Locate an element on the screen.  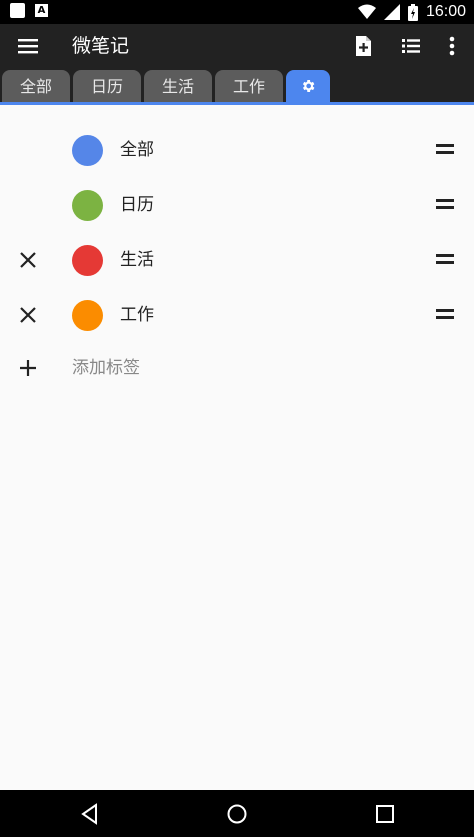
add-label-row: 添加标签 is located at coordinates (237, 369).